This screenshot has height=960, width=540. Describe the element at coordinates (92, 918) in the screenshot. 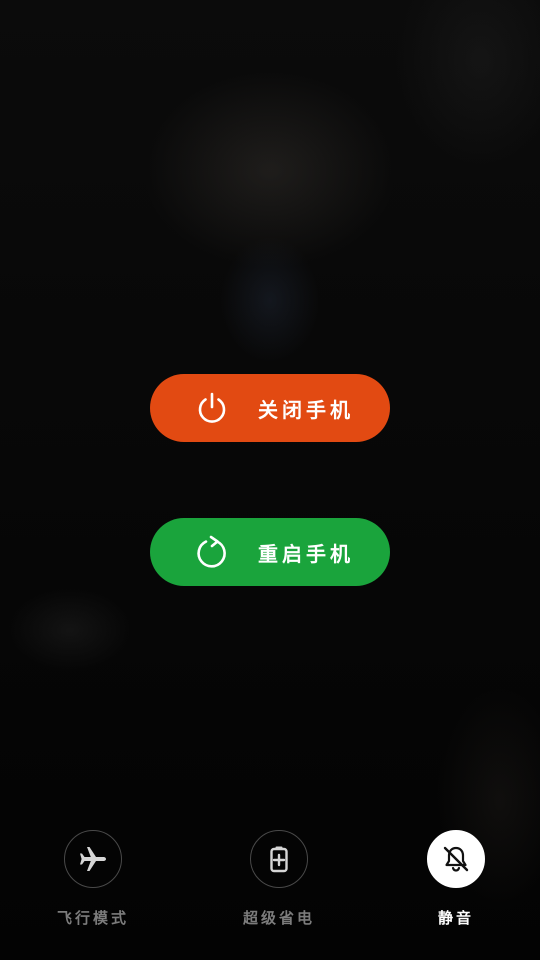

I see `airplane-mode-label: 飞行模式` at that location.